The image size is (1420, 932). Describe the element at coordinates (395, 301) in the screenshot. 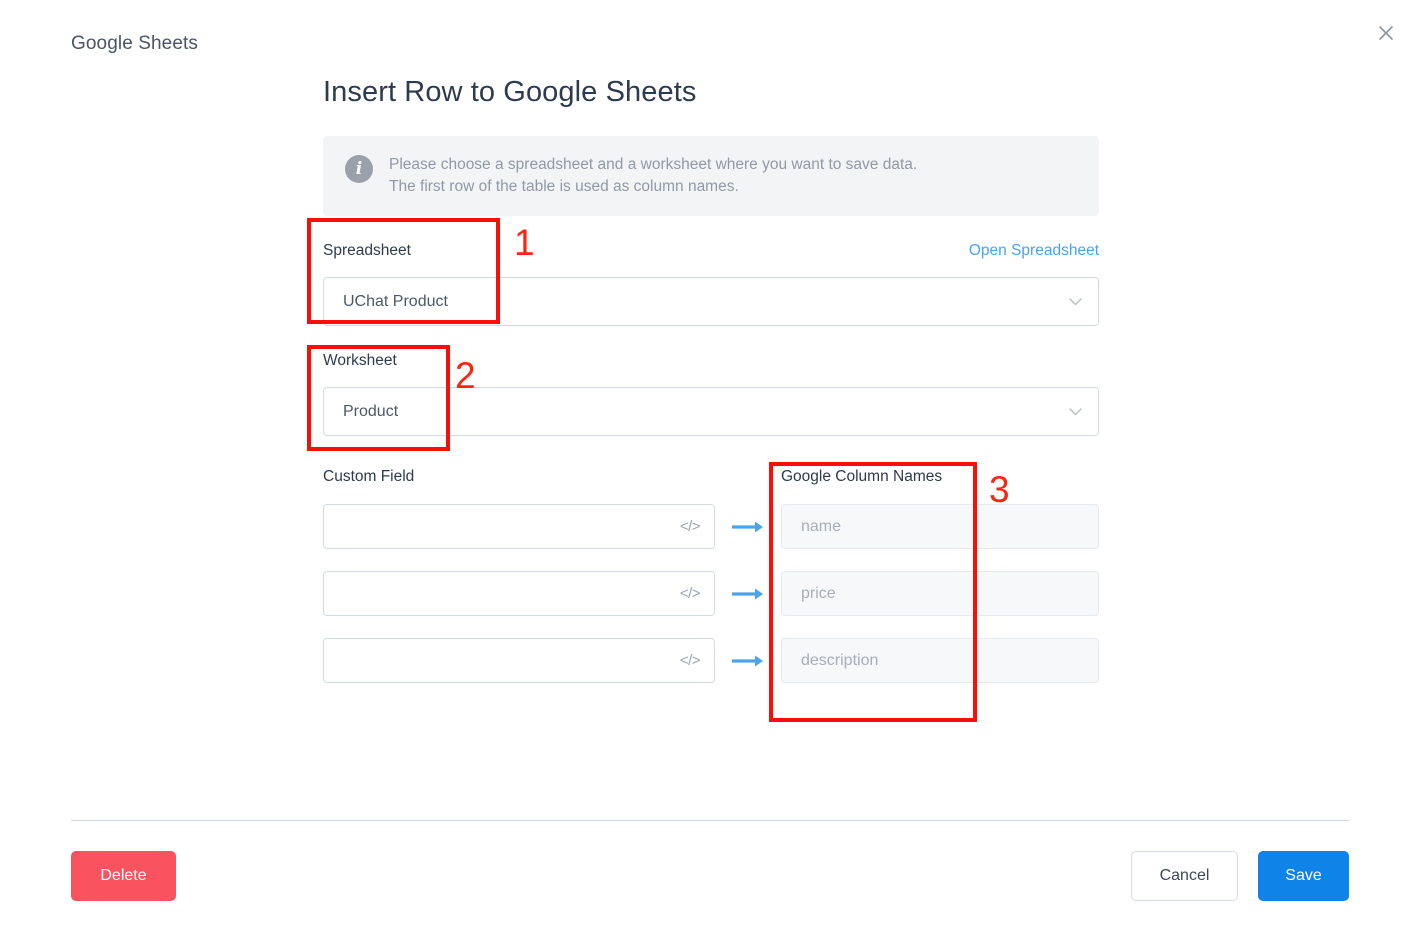

I see `spreadsheet-selected-value: UChat Product` at that location.